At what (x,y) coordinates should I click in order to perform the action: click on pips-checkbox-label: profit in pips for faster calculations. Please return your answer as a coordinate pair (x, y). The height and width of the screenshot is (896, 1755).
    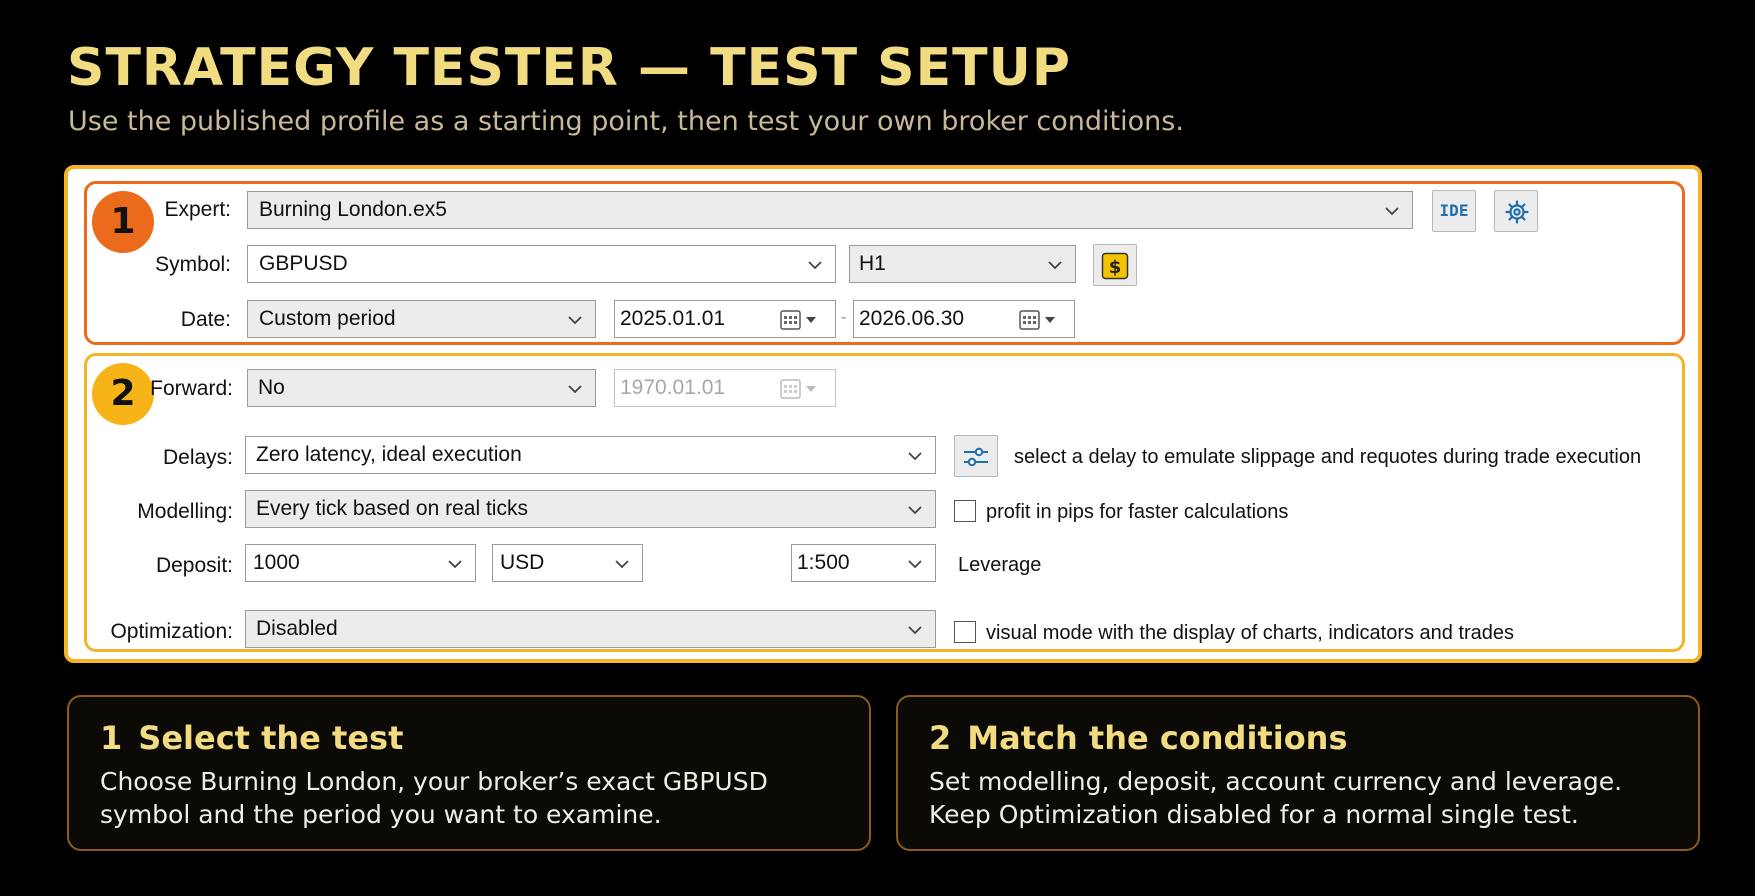
    Looking at the image, I should click on (1137, 512).